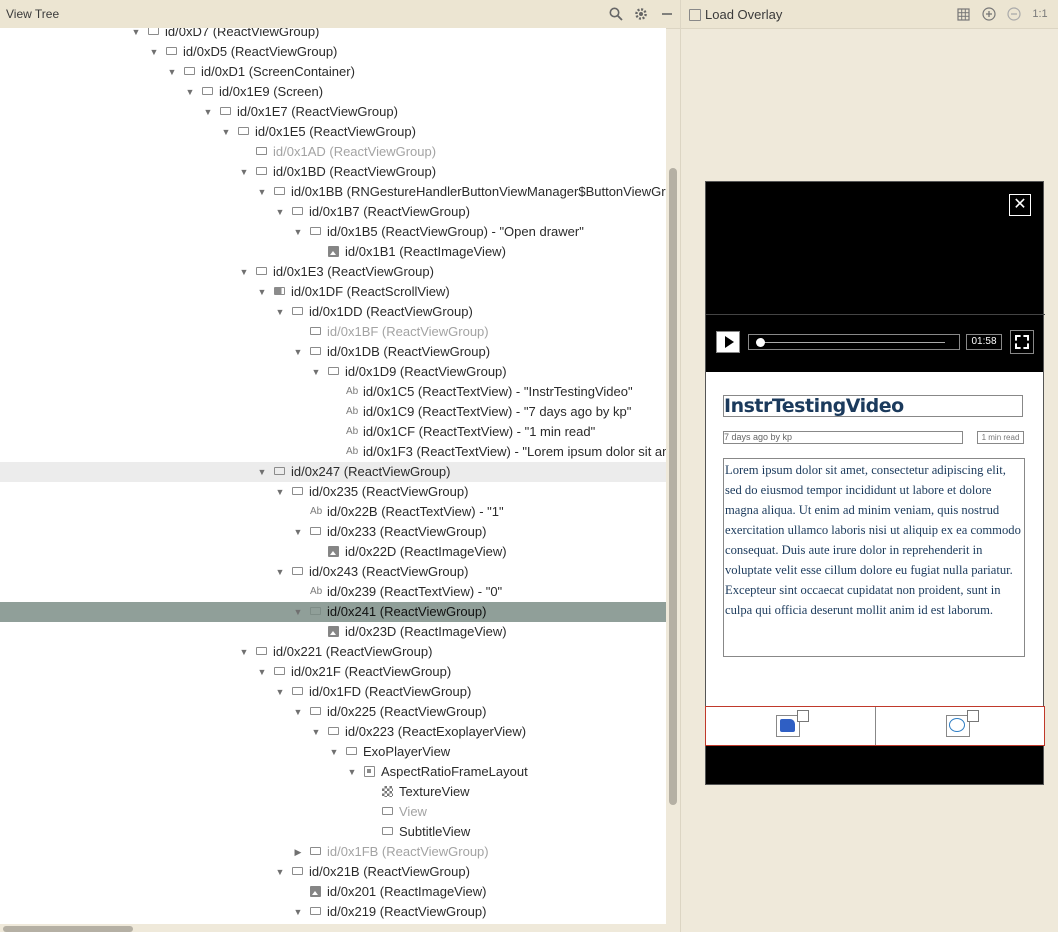  I want to click on load-overlay-button: Load Overlay, so click(735, 14).